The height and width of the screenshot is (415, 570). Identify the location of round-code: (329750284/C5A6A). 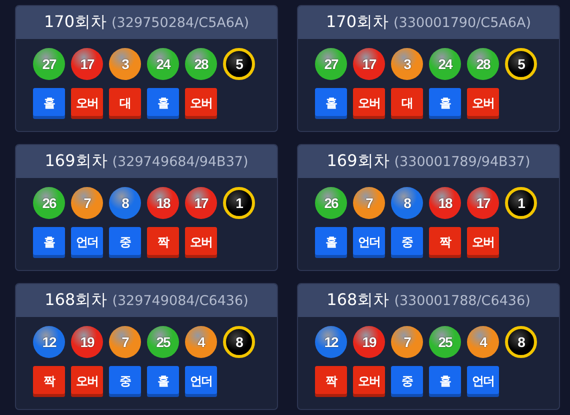
(180, 22).